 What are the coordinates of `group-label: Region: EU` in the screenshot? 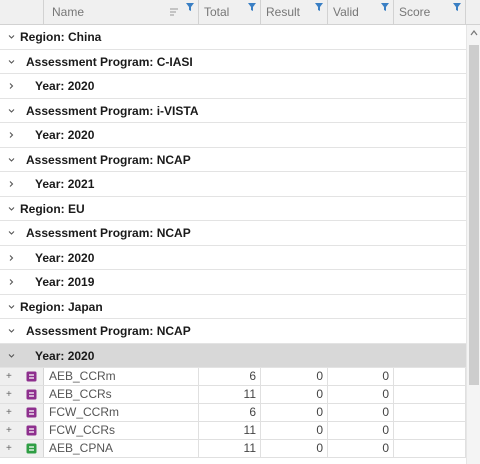 It's located at (52, 208).